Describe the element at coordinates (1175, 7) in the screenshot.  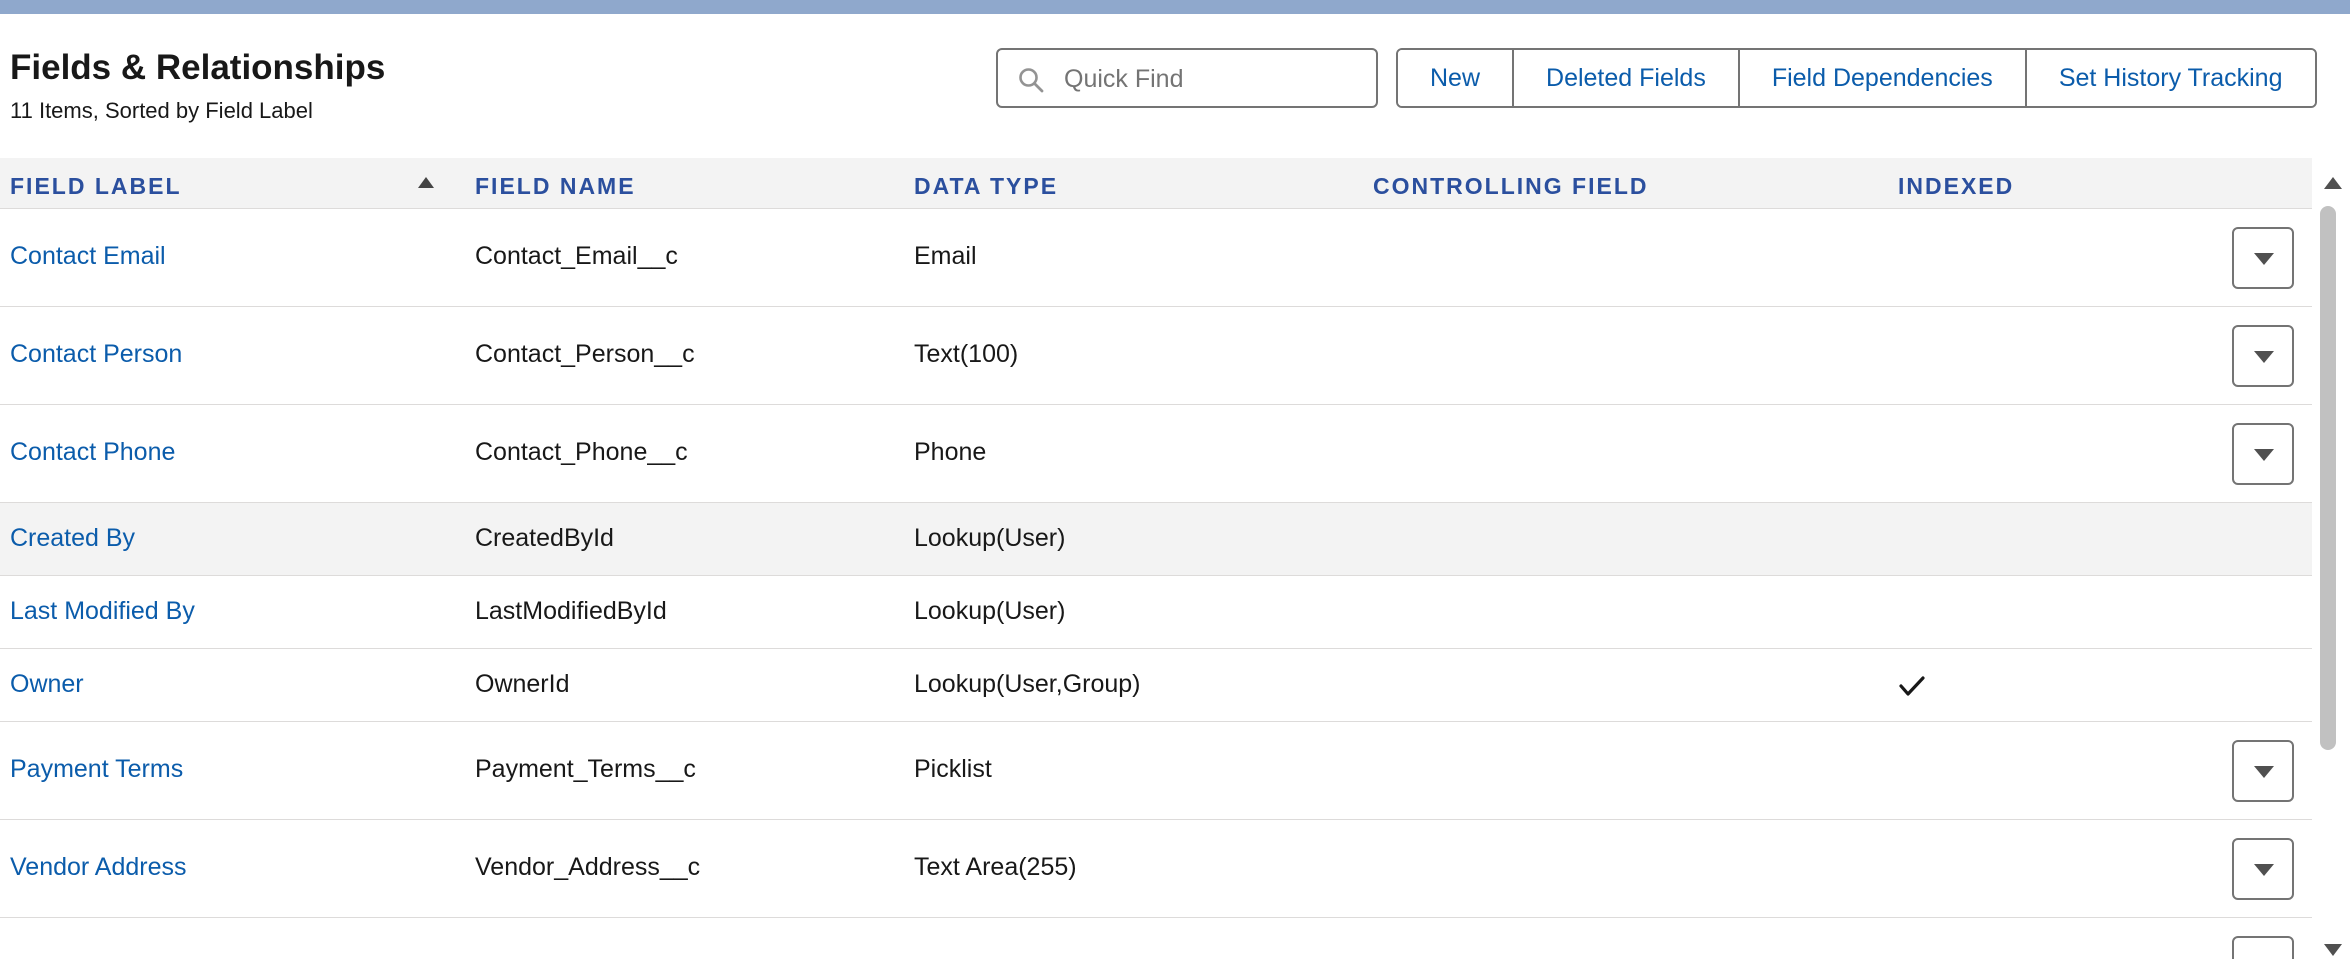
I see `page-background-band` at that location.